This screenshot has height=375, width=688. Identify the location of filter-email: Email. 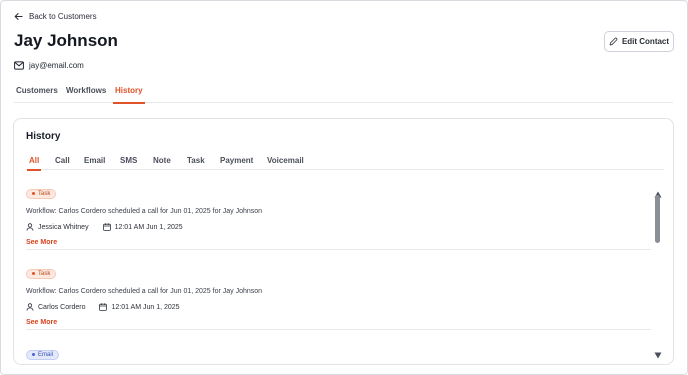
(94, 163).